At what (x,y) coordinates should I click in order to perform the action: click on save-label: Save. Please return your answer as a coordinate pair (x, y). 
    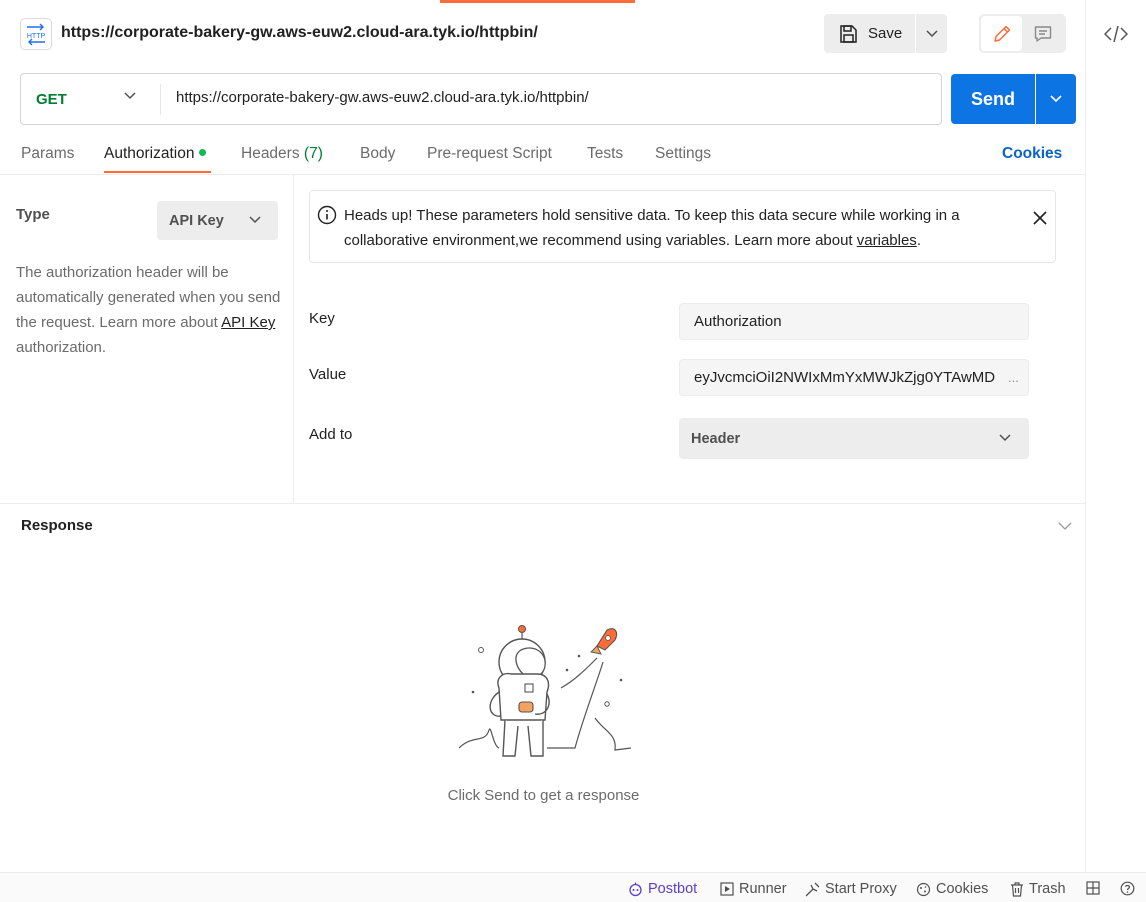
    Looking at the image, I should click on (885, 33).